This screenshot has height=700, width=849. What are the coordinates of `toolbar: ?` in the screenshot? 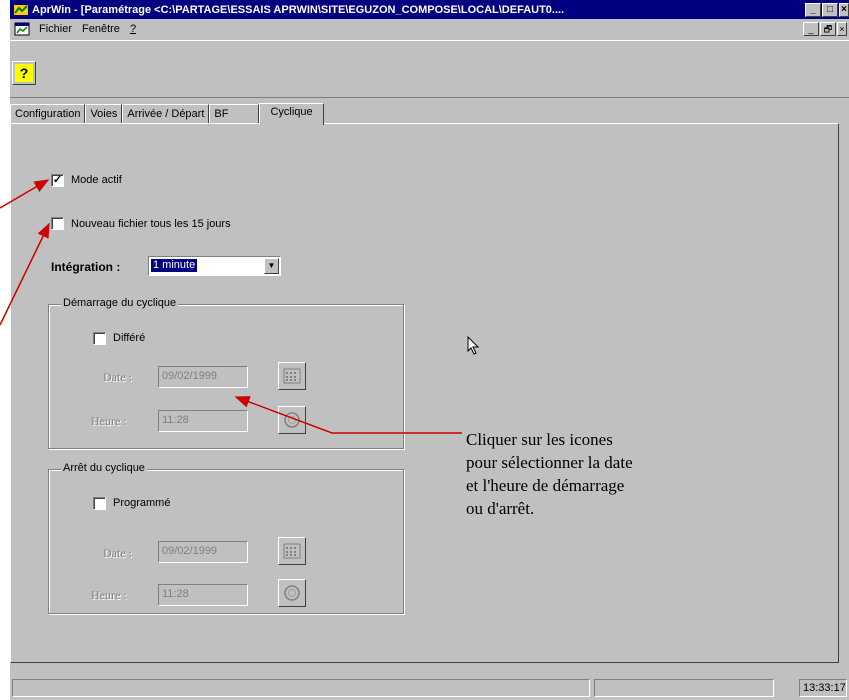 It's located at (429, 69).